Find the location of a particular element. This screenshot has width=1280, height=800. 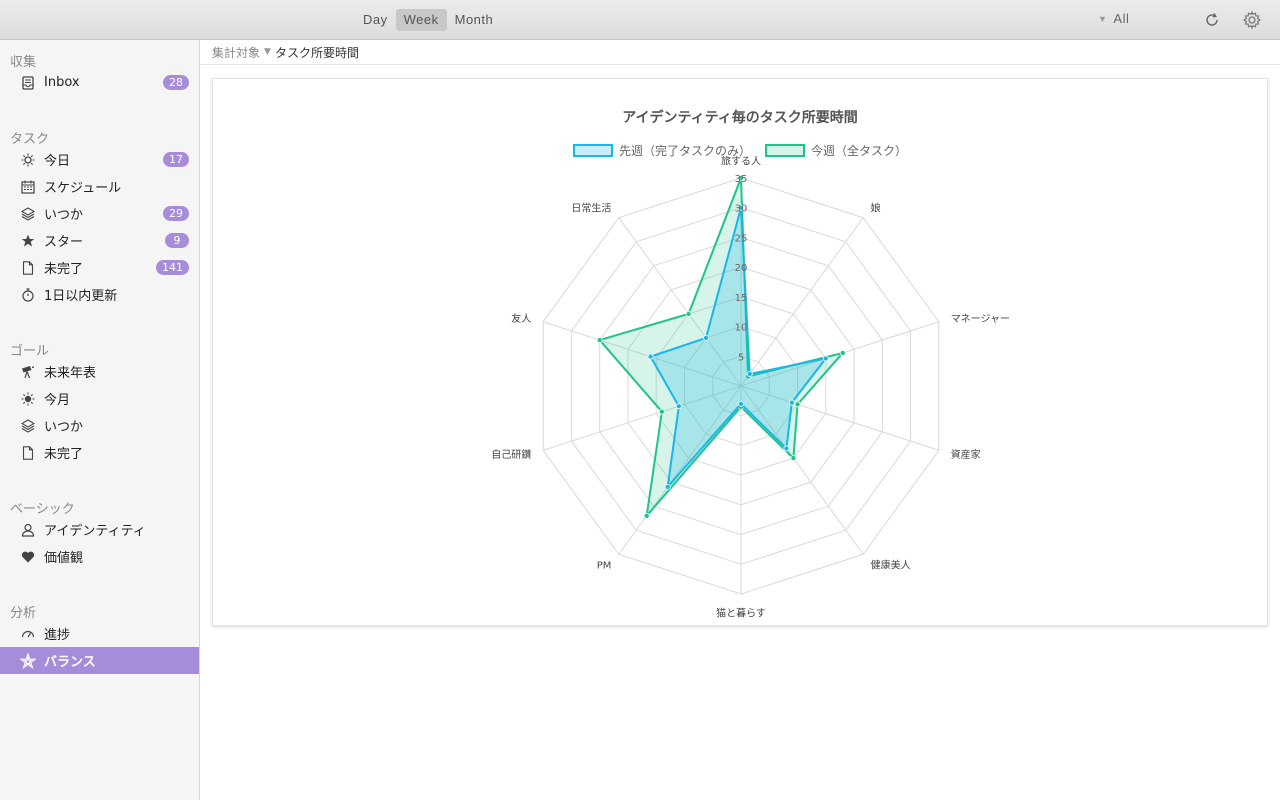

sidebar-item-label: 未来年表 is located at coordinates (70, 373).